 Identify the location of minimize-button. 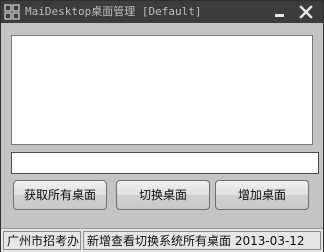
(280, 12).